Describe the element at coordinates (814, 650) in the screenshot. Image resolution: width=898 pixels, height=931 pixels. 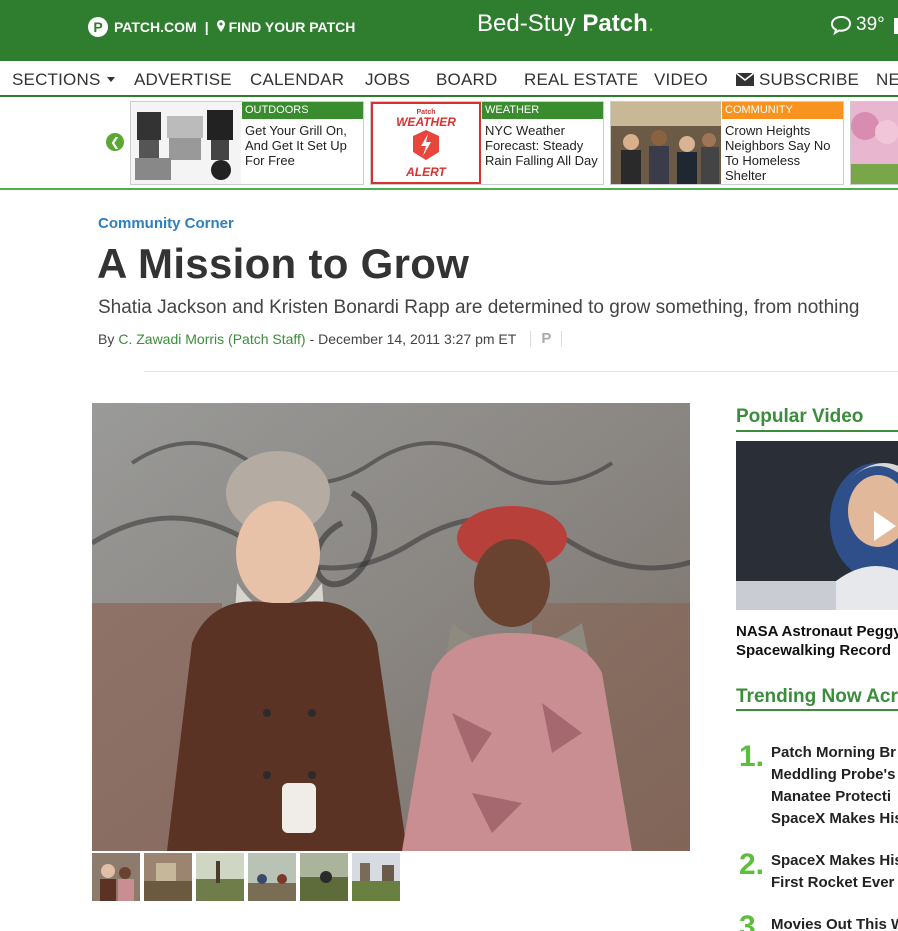
I see `video-caption-line: Spacewalking Record` at that location.